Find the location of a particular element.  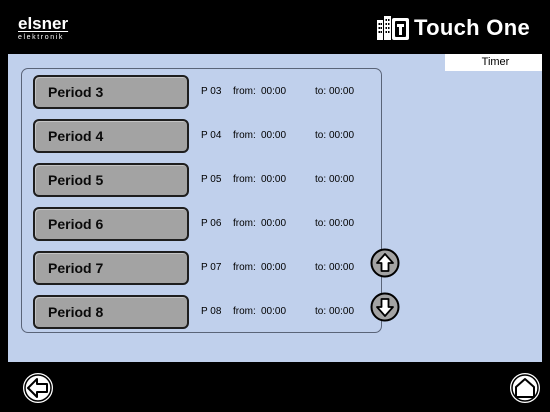

list-item: Period 6 P 06 from: 00:00 to: 00:00 is located at coordinates (203, 224).